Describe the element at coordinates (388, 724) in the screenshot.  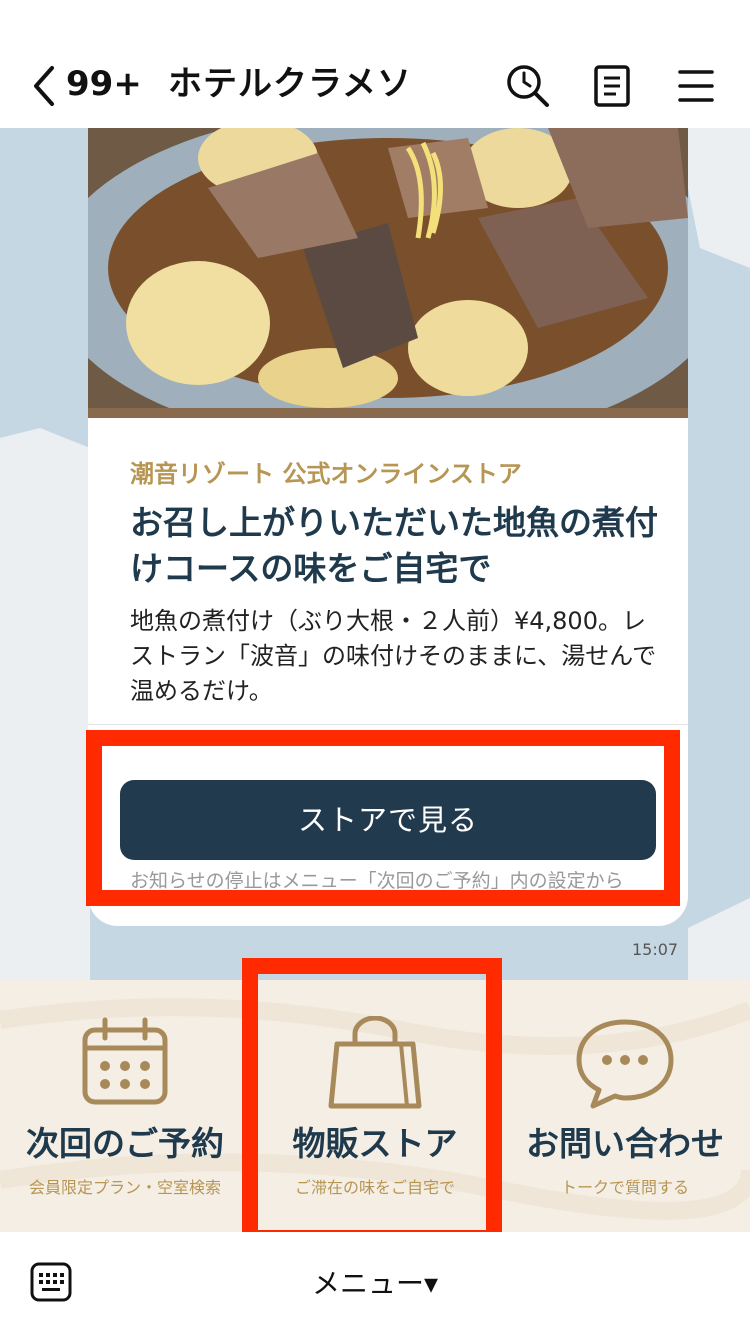
I see `divider` at that location.